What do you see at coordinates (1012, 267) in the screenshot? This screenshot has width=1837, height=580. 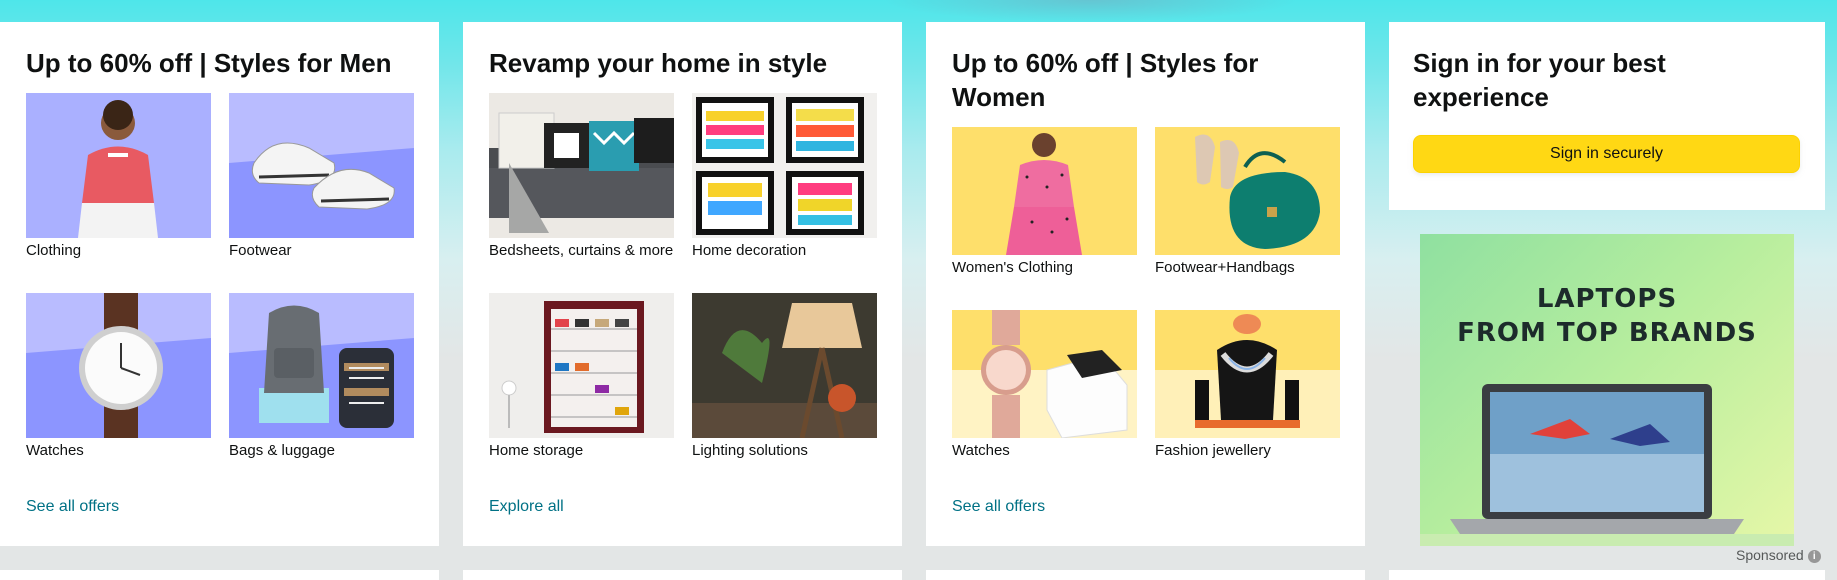 I see `tile-label: Women's Clothing` at bounding box center [1012, 267].